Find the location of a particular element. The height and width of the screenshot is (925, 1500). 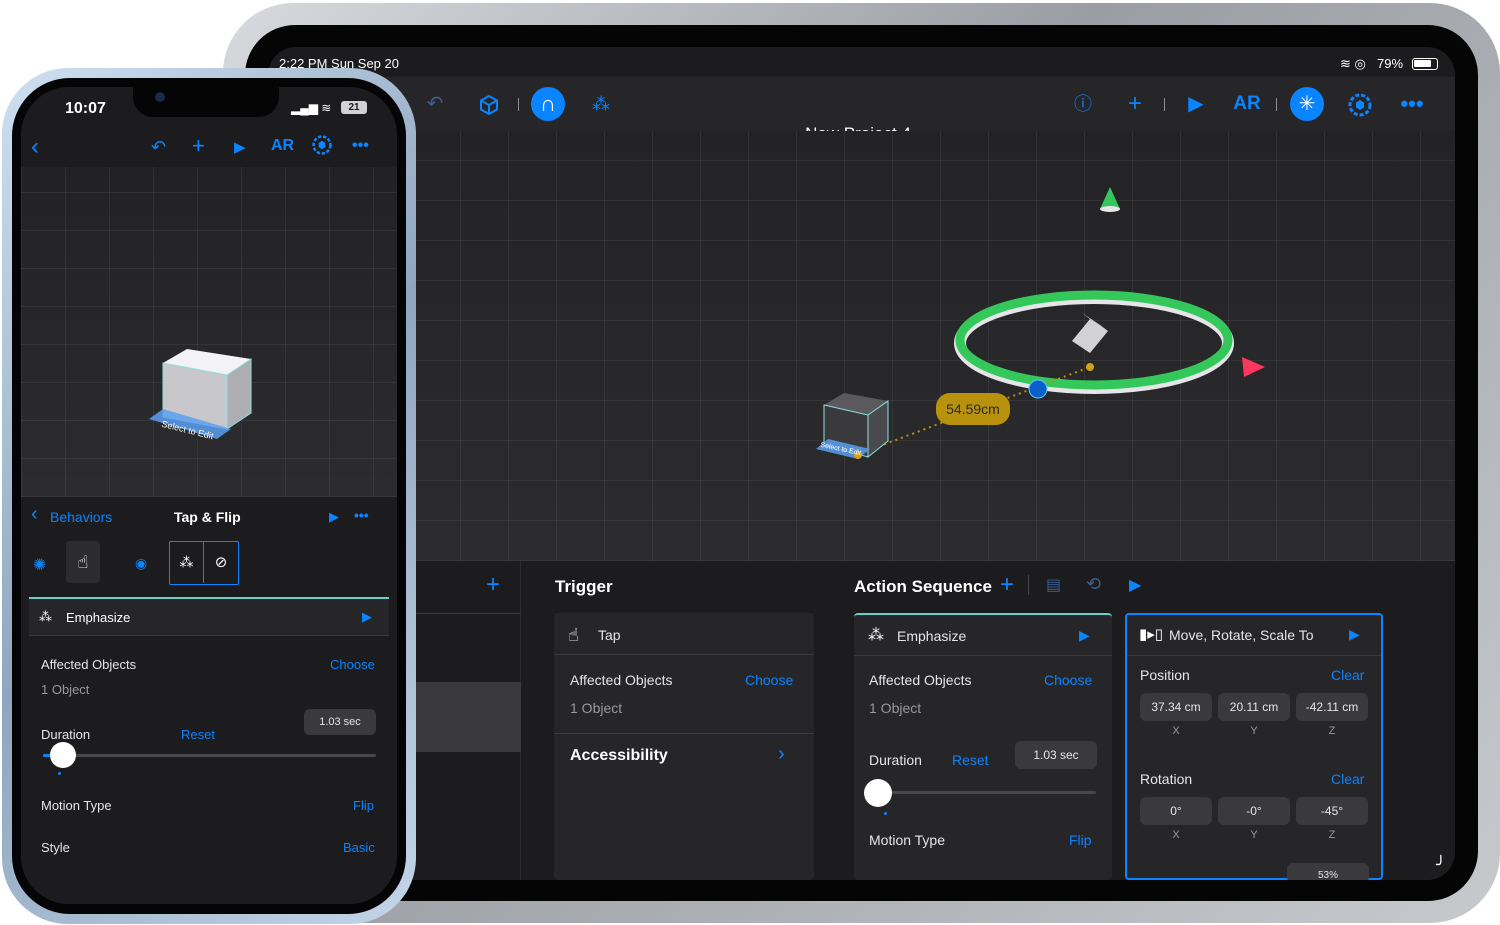

object-count: 1 Object is located at coordinates (65, 689).